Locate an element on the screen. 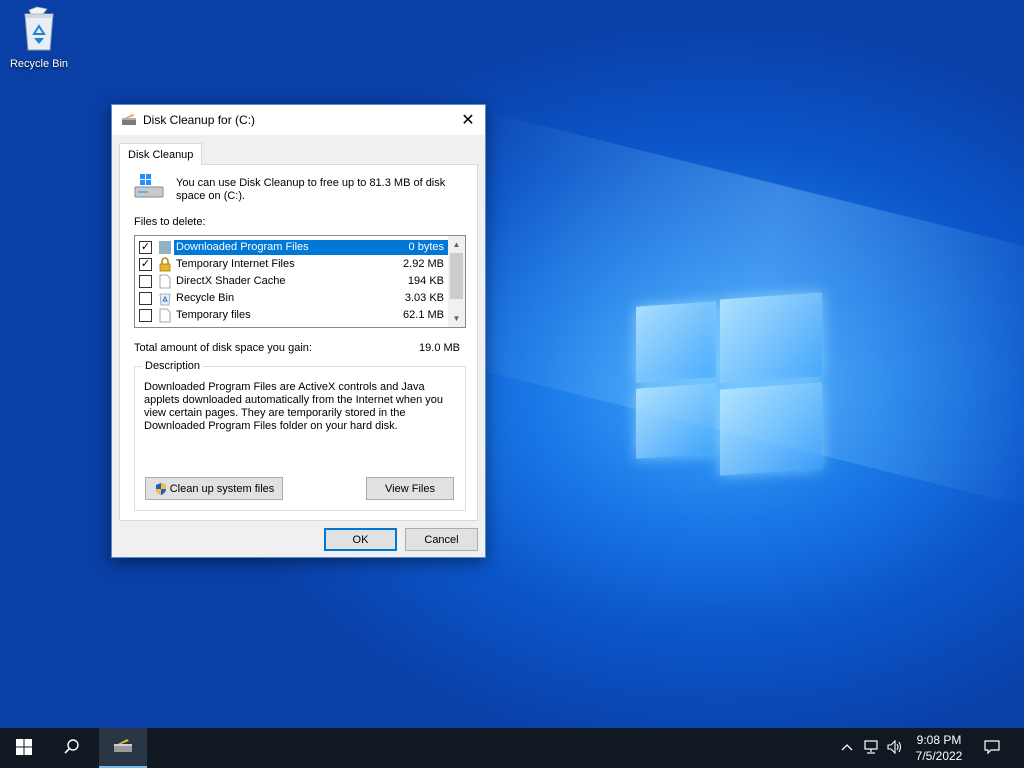 Image resolution: width=1024 pixels, height=768 pixels. clean-up-system-files-button: Clean up system files is located at coordinates (214, 488).